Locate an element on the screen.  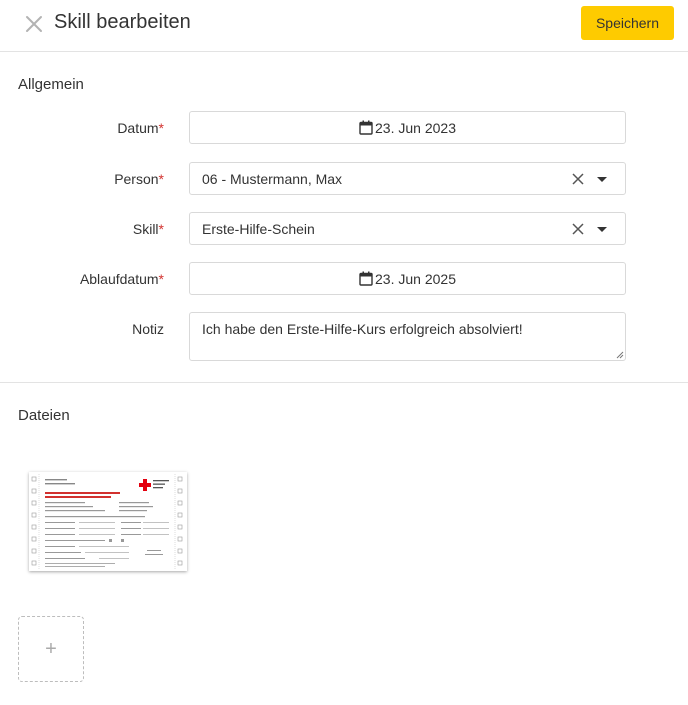
date-field: 23. Jun 2023 is located at coordinates (407, 127).